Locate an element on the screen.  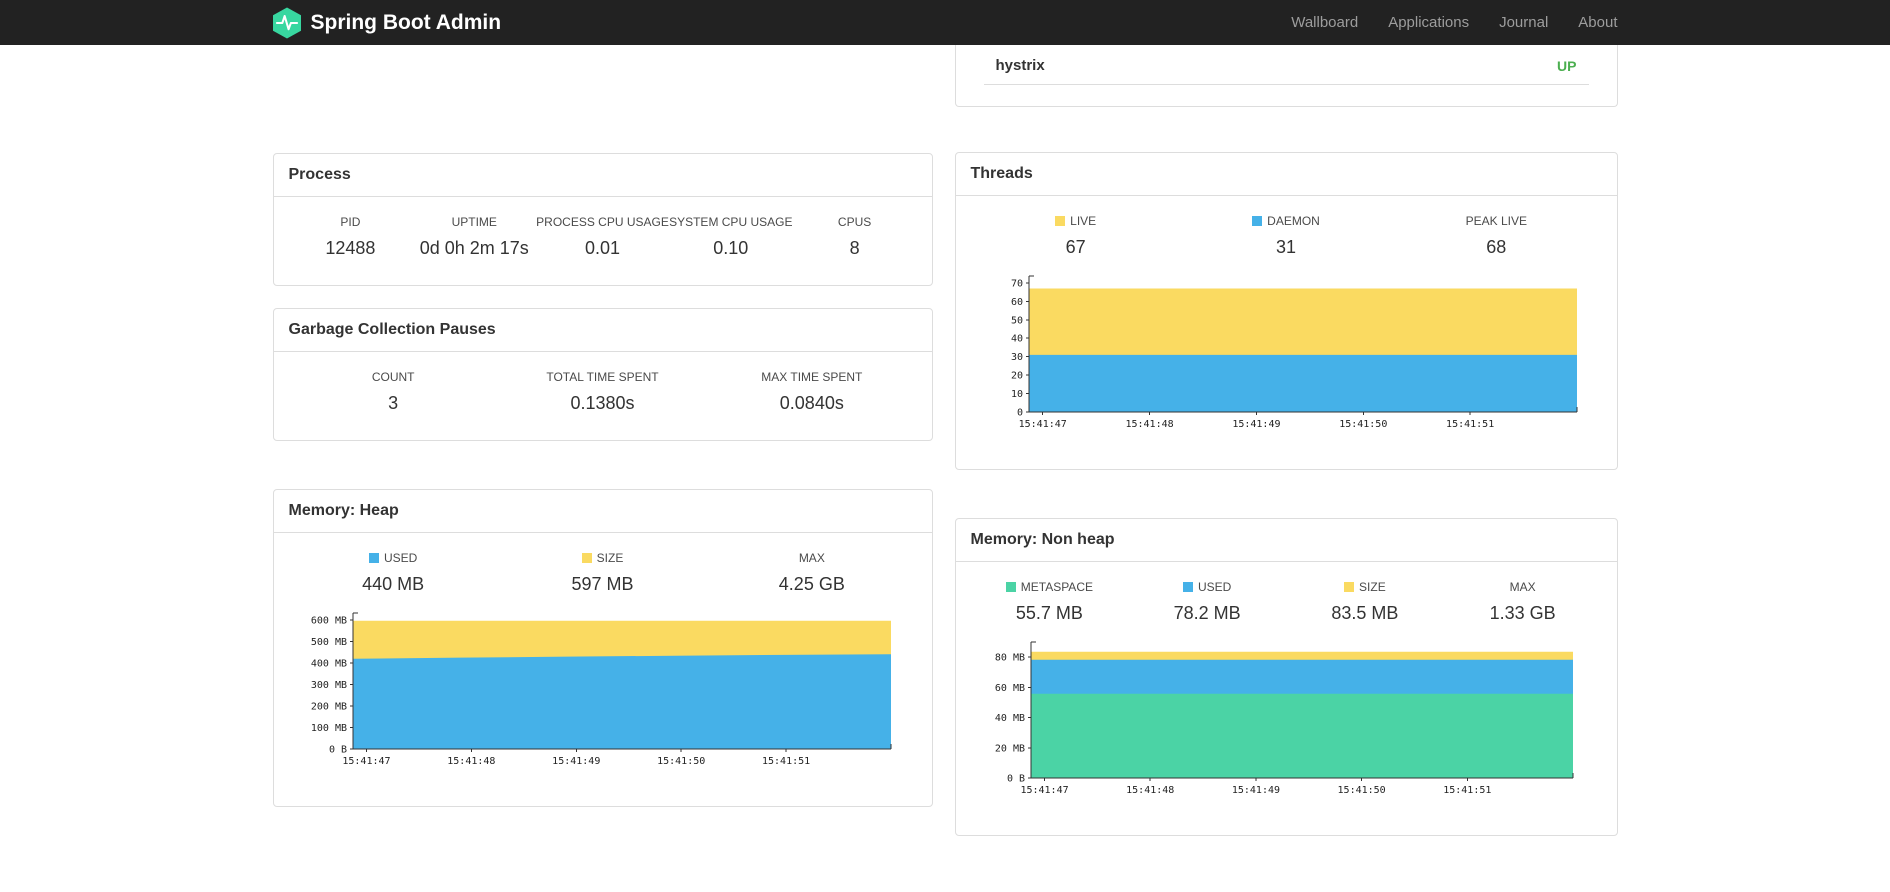
health-service-name: hystrix is located at coordinates (1020, 65).